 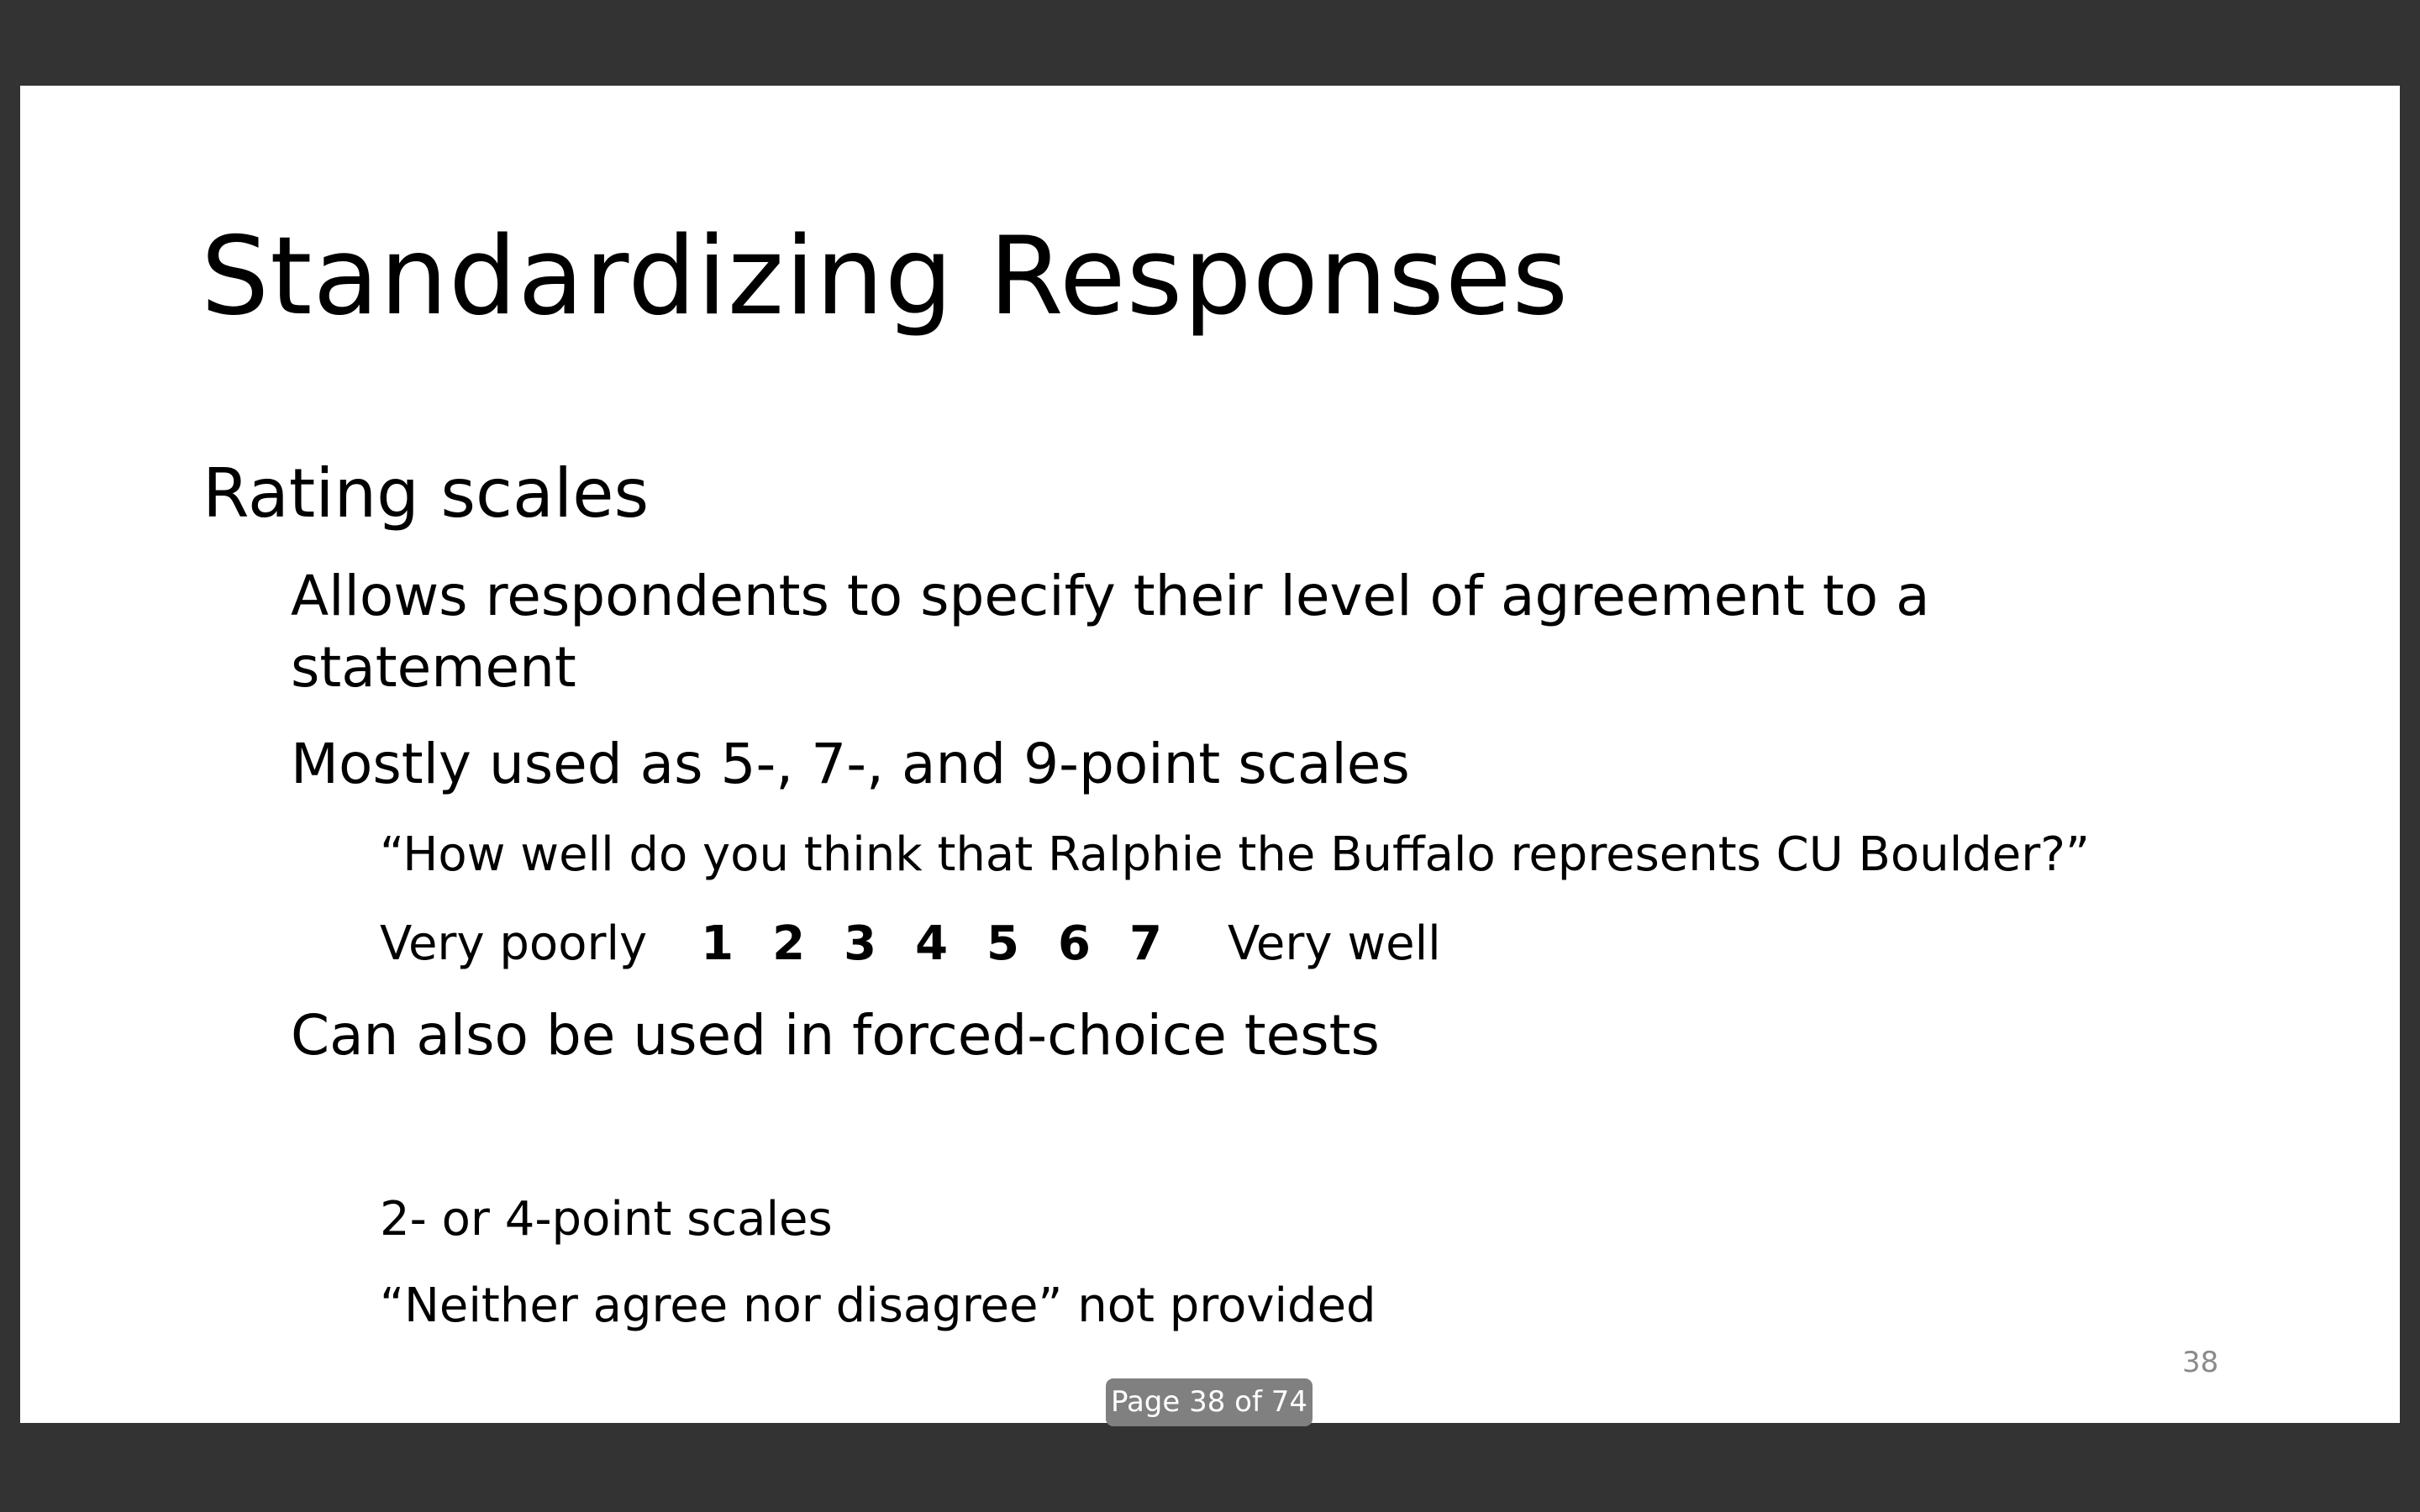 What do you see at coordinates (427, 493) in the screenshot?
I see `heading-rating-scales: Rating scales` at bounding box center [427, 493].